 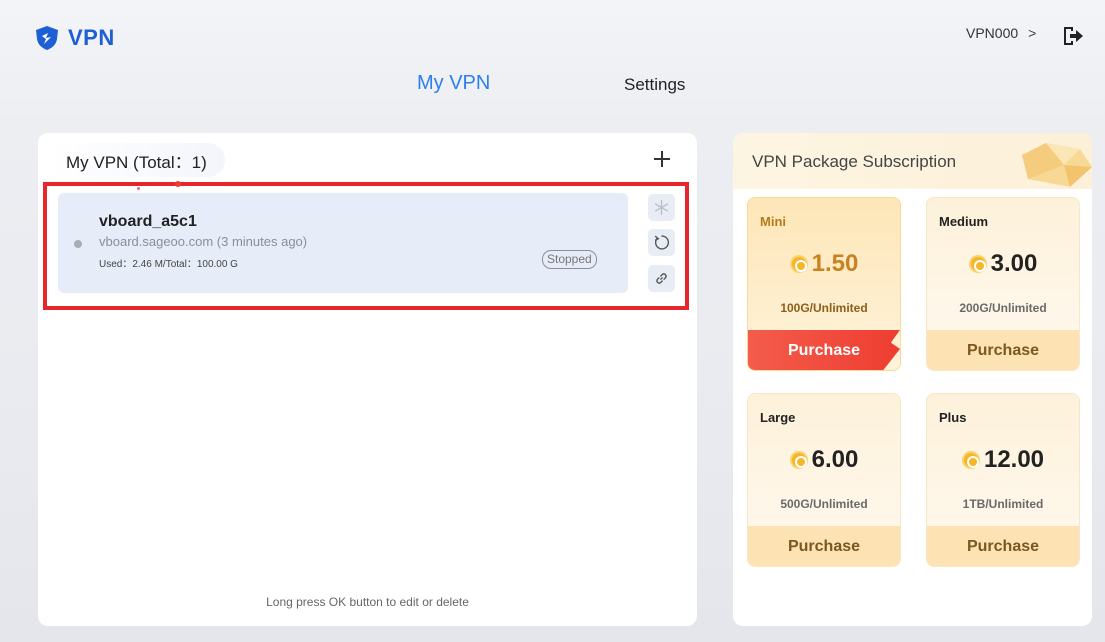 What do you see at coordinates (654, 85) in the screenshot?
I see `tab-settings: Settings` at bounding box center [654, 85].